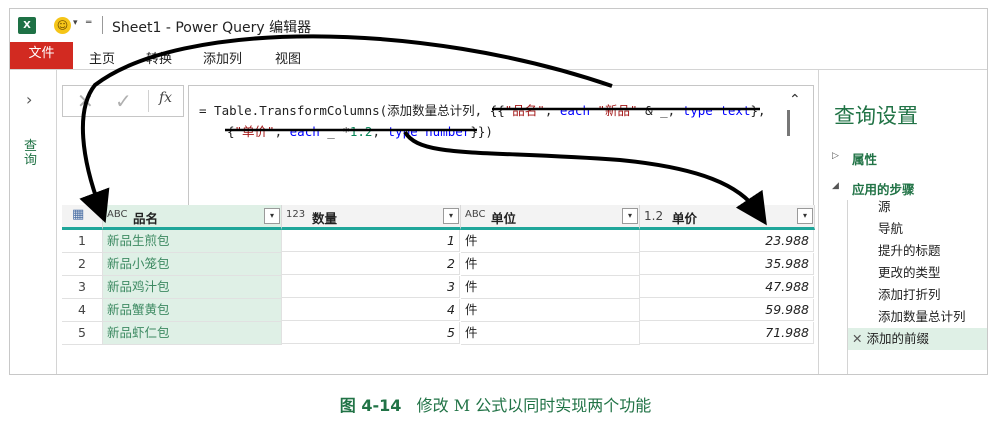 The height and width of the screenshot is (423, 991). I want to click on table-row: 4 新品蟹黄包 4 件 59.988, so click(438, 310).